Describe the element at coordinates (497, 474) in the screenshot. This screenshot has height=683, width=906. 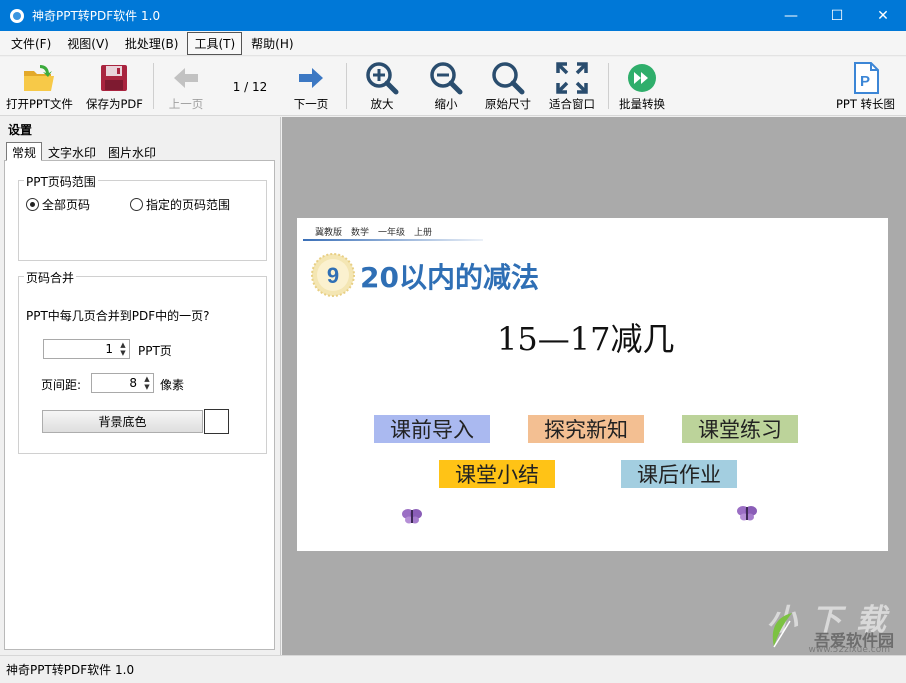
I see `chip-summary: 课堂小结` at that location.